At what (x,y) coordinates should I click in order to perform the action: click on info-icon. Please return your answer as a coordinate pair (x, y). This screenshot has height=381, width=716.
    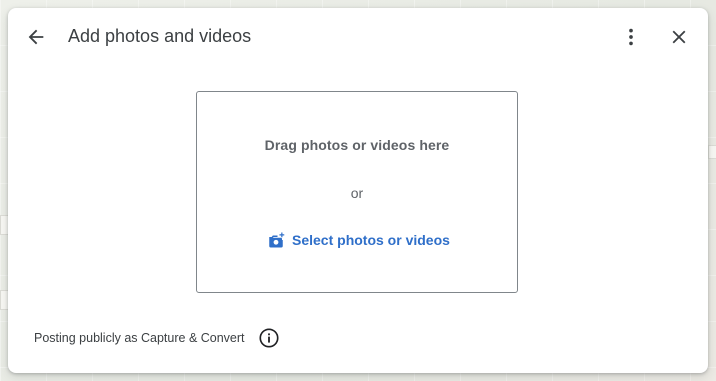
    Looking at the image, I should click on (268, 338).